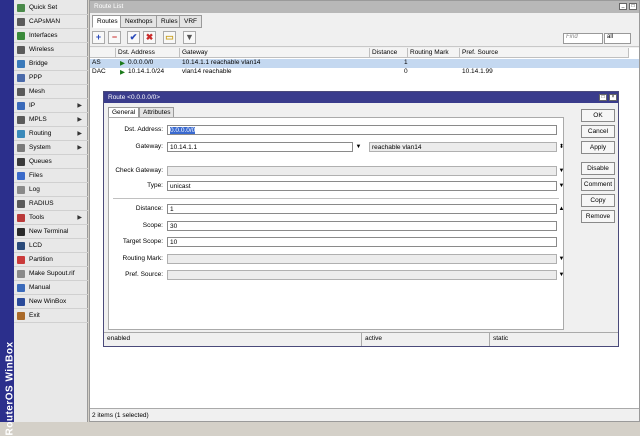 Image resolution: width=640 pixels, height=436 pixels. What do you see at coordinates (598, 131) in the screenshot?
I see `cancel-button: Cancel` at bounding box center [598, 131].